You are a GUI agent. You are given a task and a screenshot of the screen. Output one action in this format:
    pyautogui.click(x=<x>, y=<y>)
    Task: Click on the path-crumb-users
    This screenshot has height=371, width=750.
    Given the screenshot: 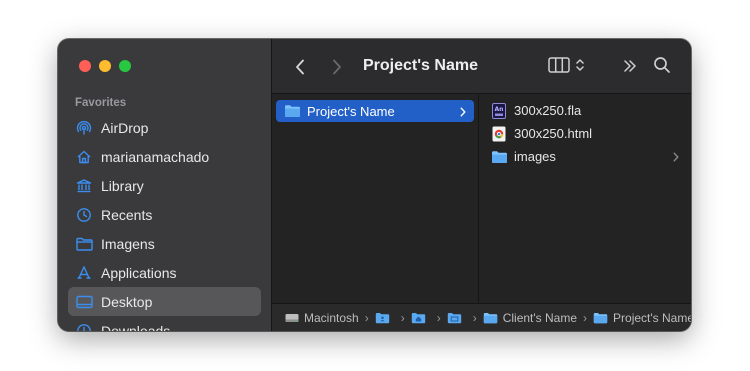 What is the action you would take?
    pyautogui.click(x=385, y=318)
    